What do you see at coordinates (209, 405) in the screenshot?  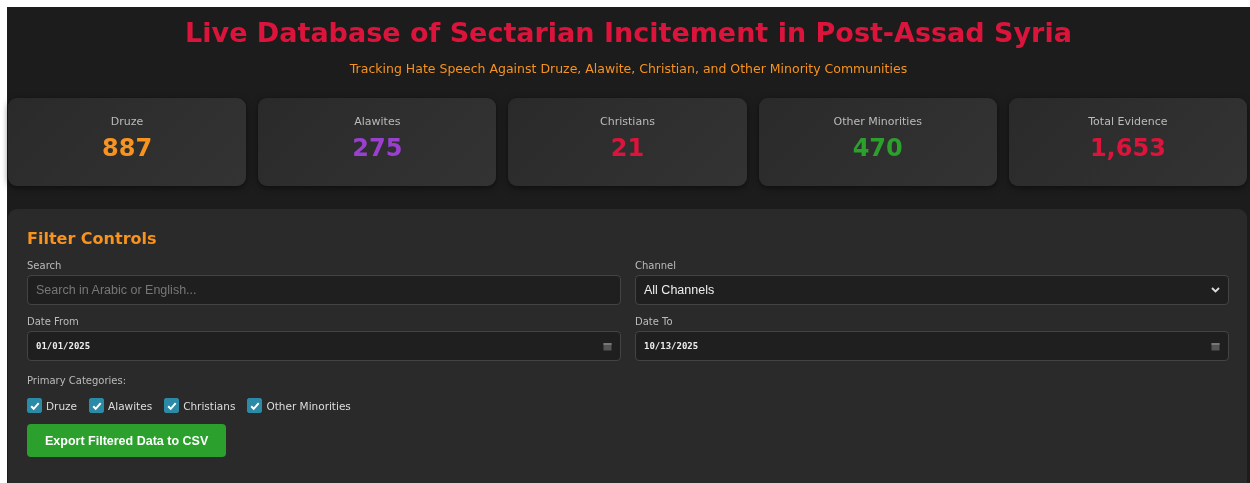 I see `checkbox-label: Christians` at bounding box center [209, 405].